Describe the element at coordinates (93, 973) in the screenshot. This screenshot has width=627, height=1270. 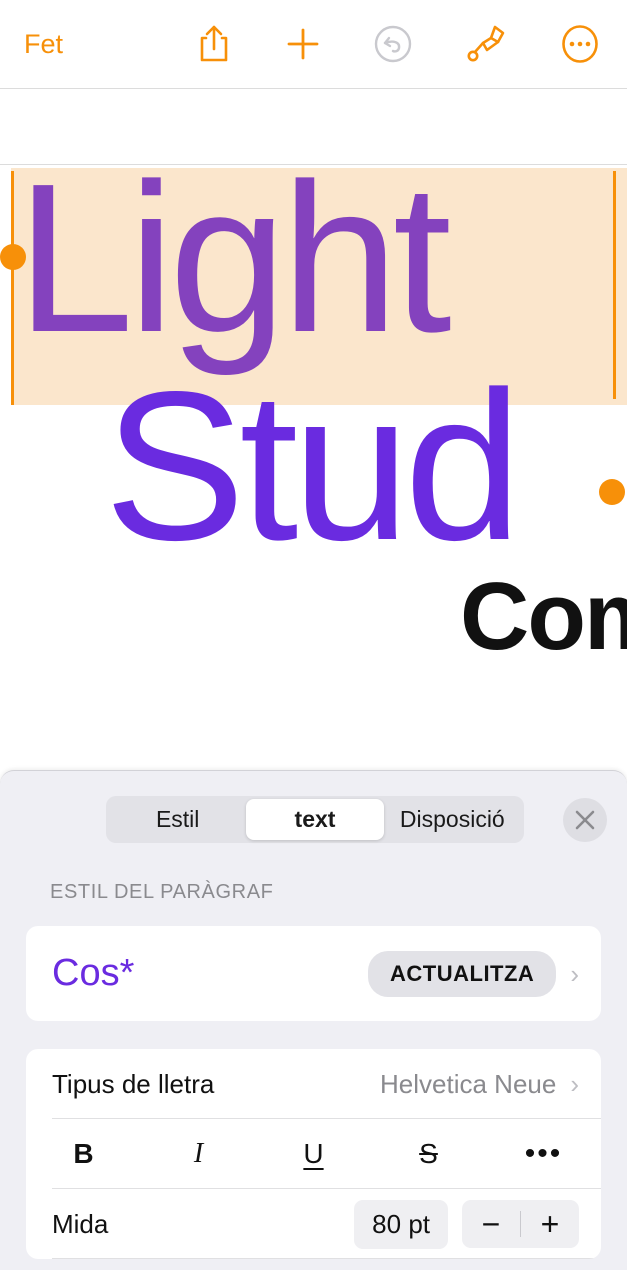
I see `paragraph-style-name: Cos*` at that location.